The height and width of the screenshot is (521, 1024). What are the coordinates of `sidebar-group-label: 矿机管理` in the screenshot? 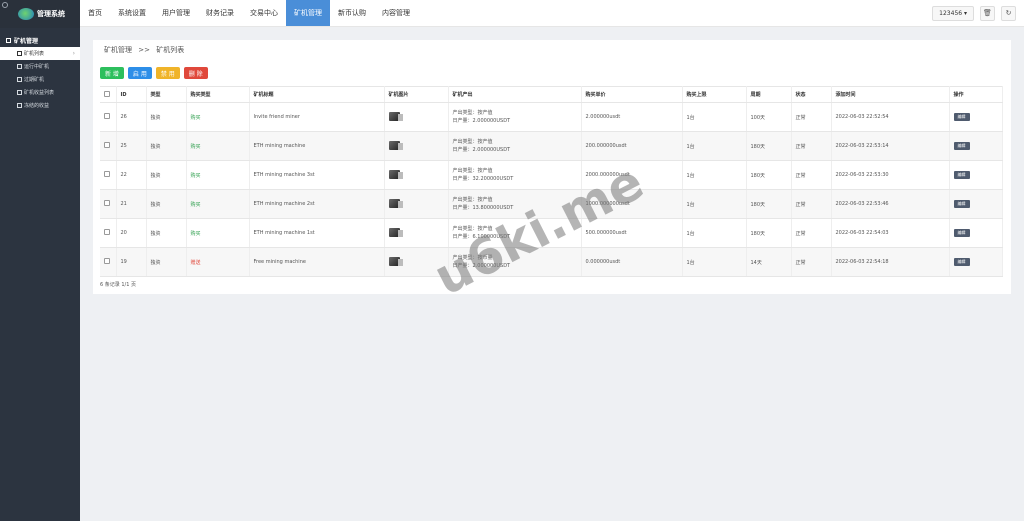 It's located at (26, 41).